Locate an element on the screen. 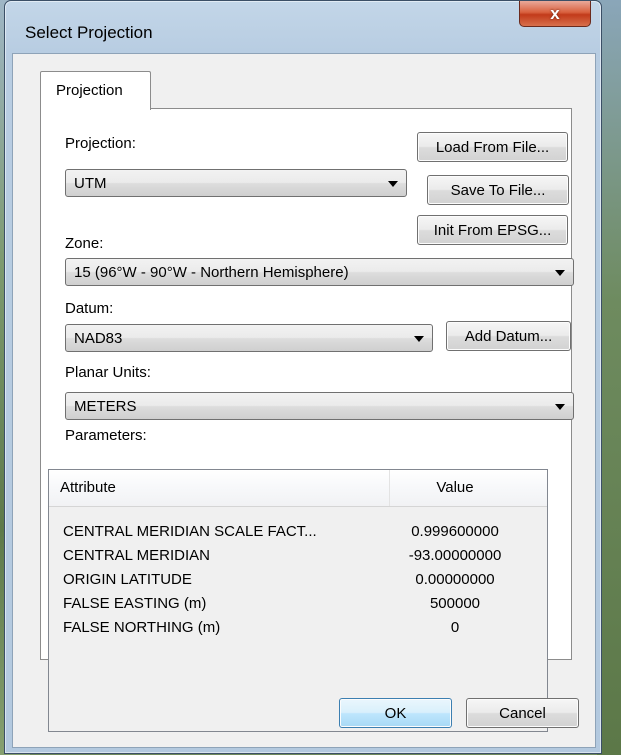 The height and width of the screenshot is (755, 621). close-icon: x is located at coordinates (555, 13).